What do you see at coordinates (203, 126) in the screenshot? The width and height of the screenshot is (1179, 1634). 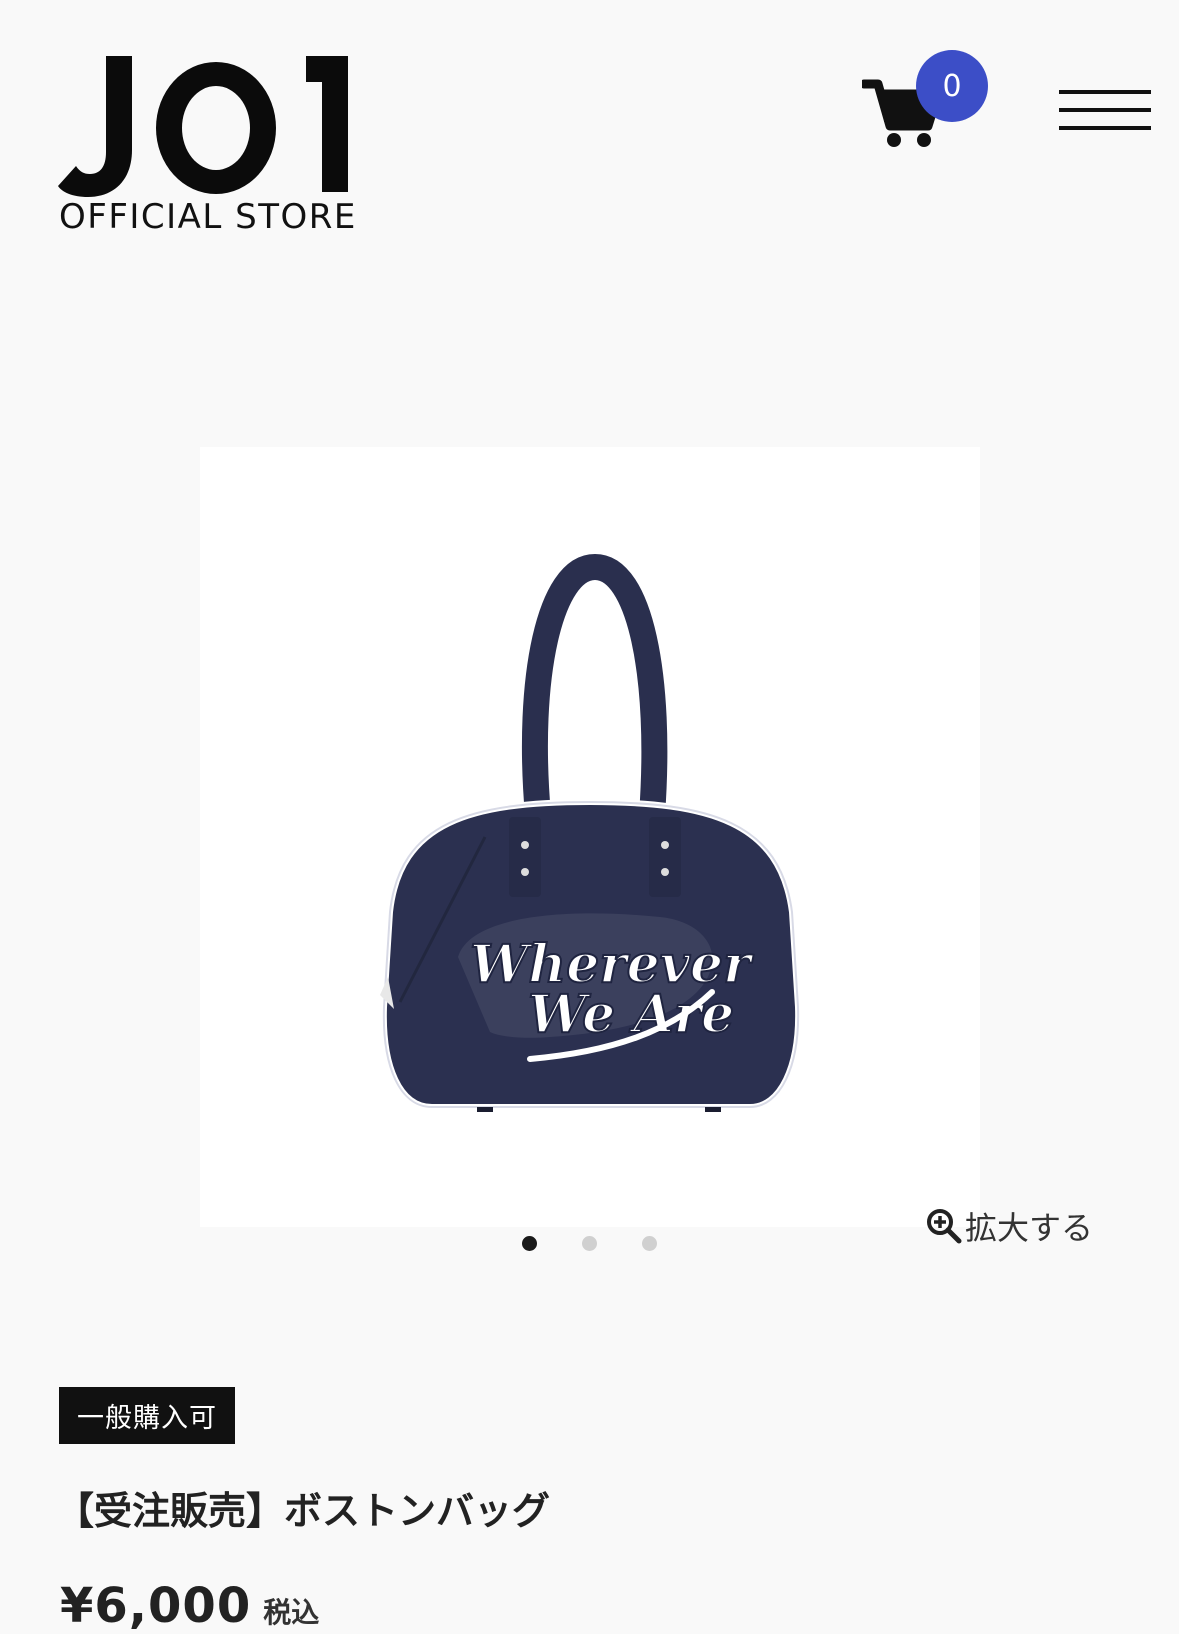 I see `jo1-logo-mark` at bounding box center [203, 126].